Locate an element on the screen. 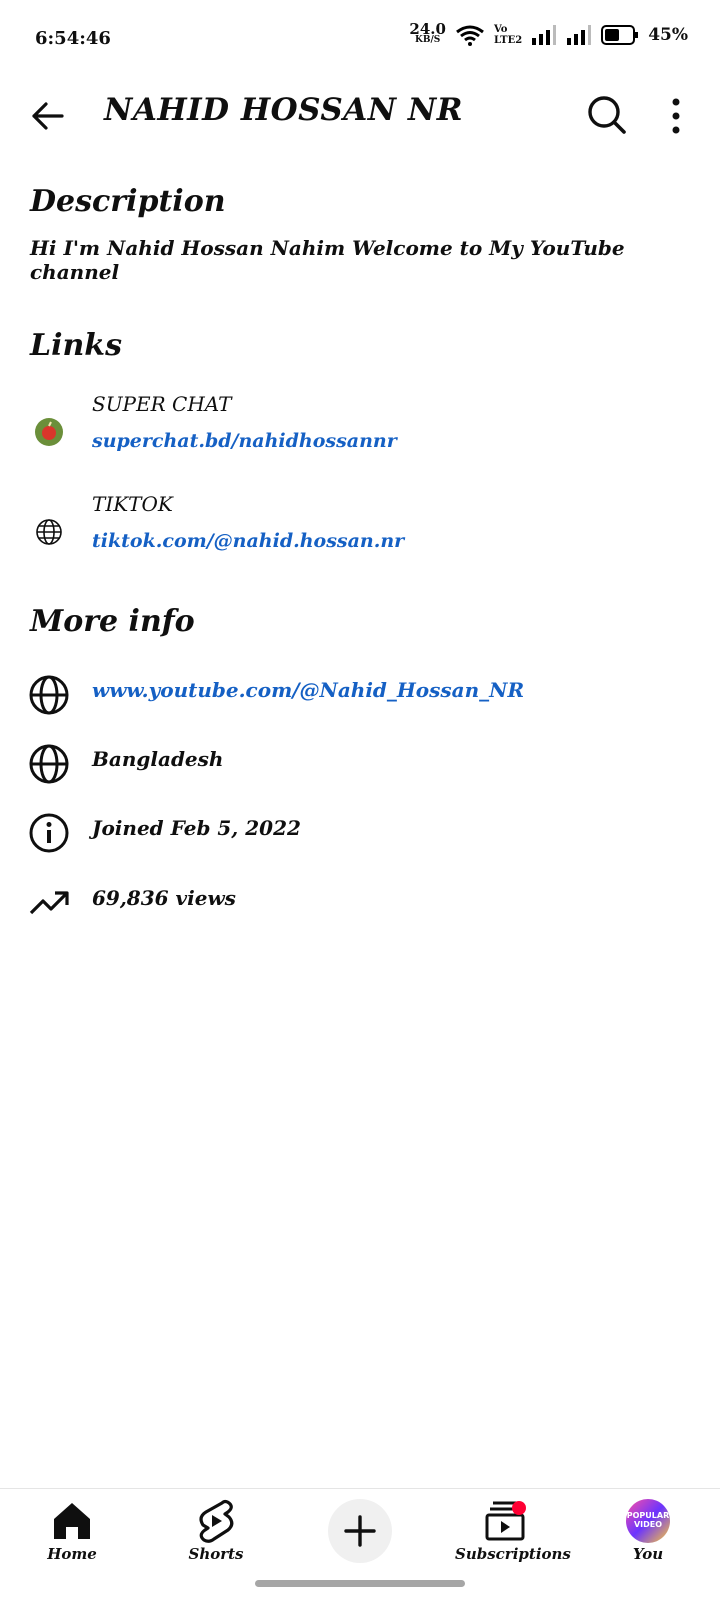  more-info-heading: More info is located at coordinates (112, 621).